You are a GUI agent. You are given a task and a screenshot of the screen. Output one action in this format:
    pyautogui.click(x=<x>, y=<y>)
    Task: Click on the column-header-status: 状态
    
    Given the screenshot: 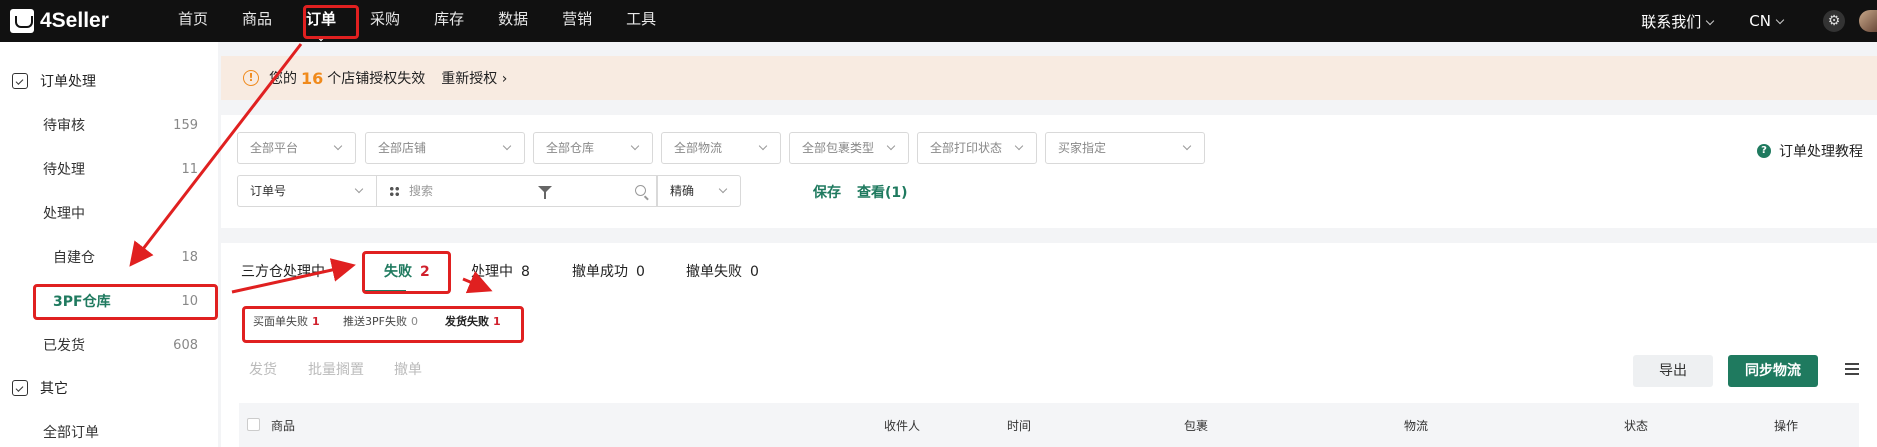 What is the action you would take?
    pyautogui.click(x=1636, y=426)
    